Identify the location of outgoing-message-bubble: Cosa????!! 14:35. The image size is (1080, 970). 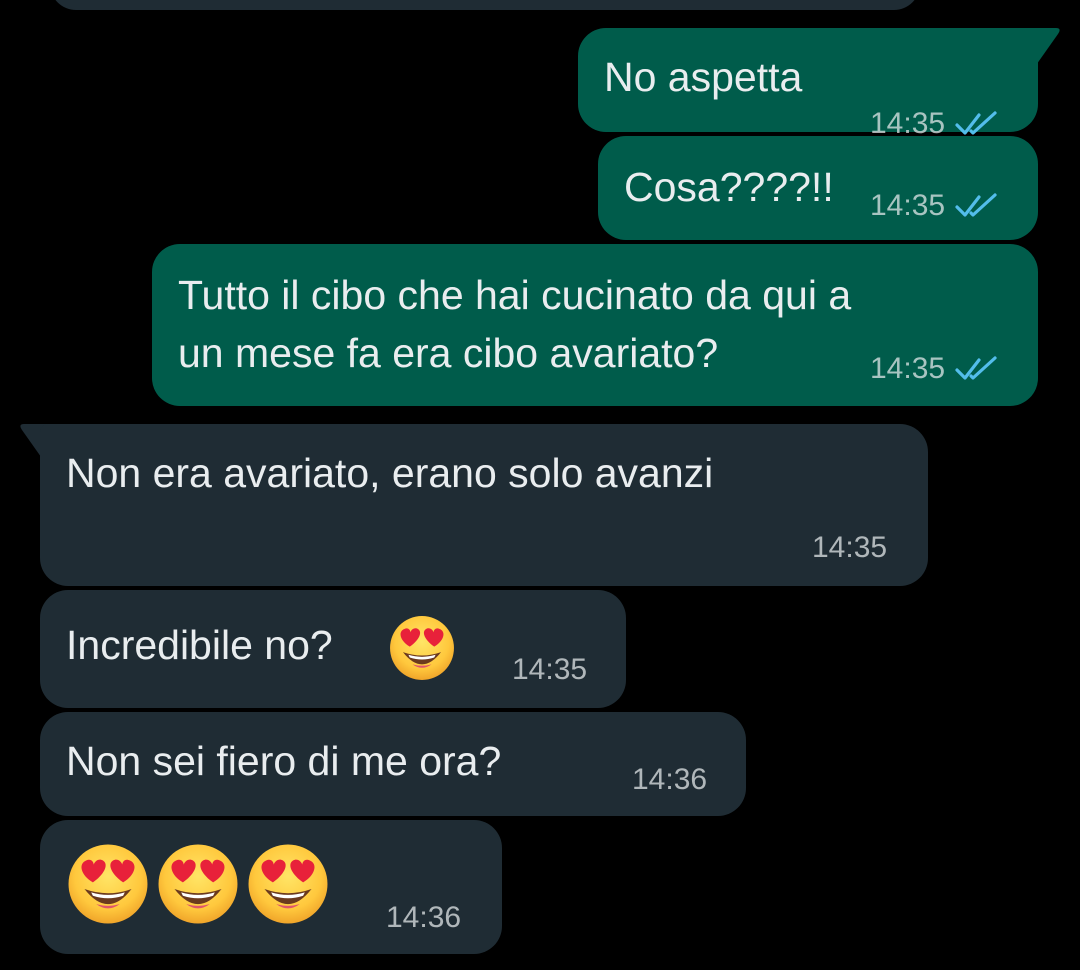
(818, 188).